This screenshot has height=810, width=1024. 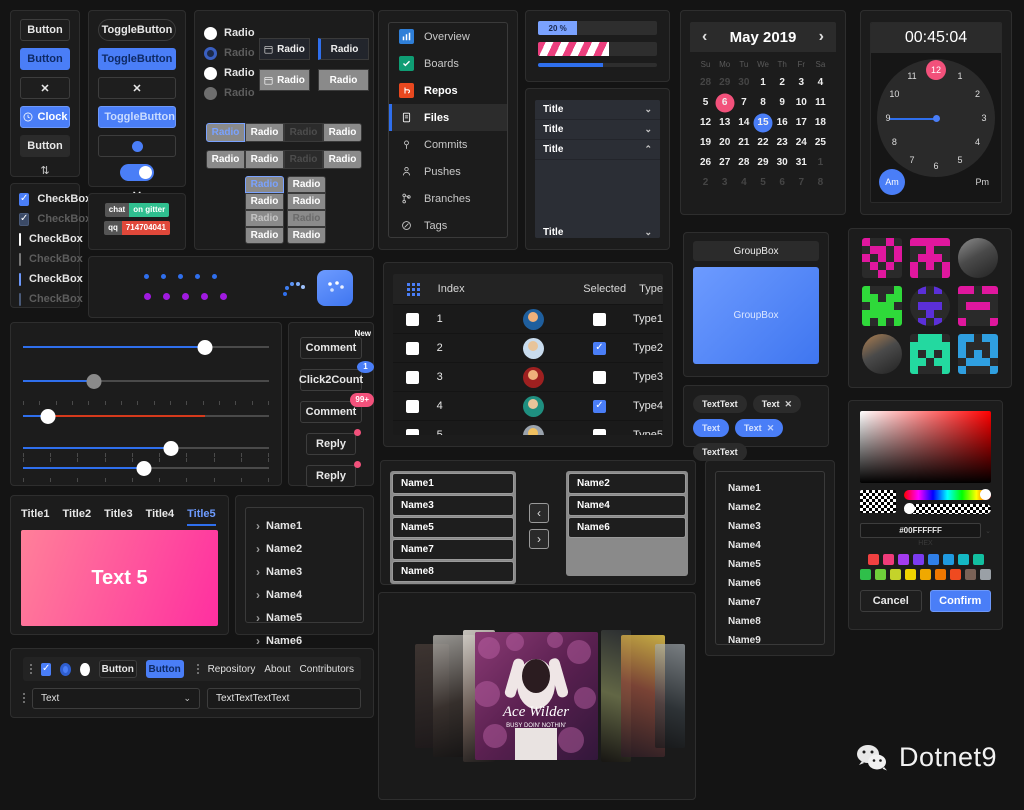 I want to click on cell-selected, so click(x=599, y=319).